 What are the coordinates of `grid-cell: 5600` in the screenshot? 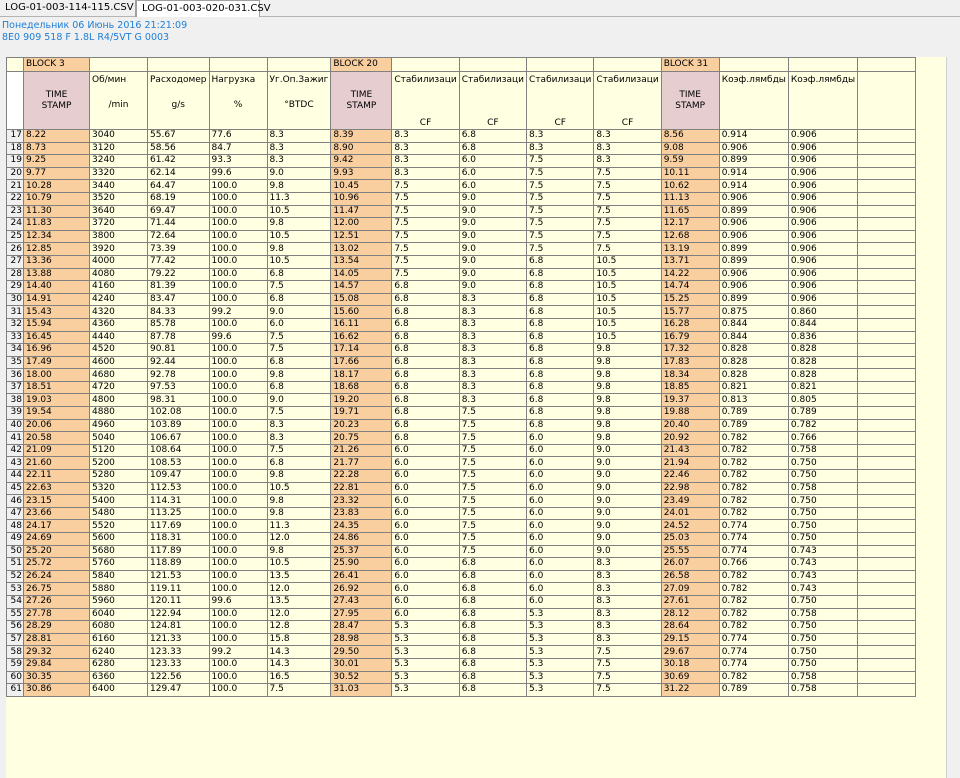 It's located at (118, 539).